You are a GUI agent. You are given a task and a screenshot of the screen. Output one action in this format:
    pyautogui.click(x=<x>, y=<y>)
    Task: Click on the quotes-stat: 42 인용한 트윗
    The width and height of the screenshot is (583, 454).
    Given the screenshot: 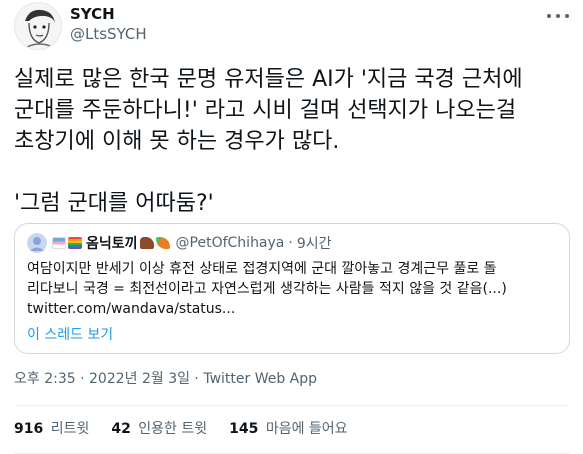 What is the action you would take?
    pyautogui.click(x=159, y=428)
    